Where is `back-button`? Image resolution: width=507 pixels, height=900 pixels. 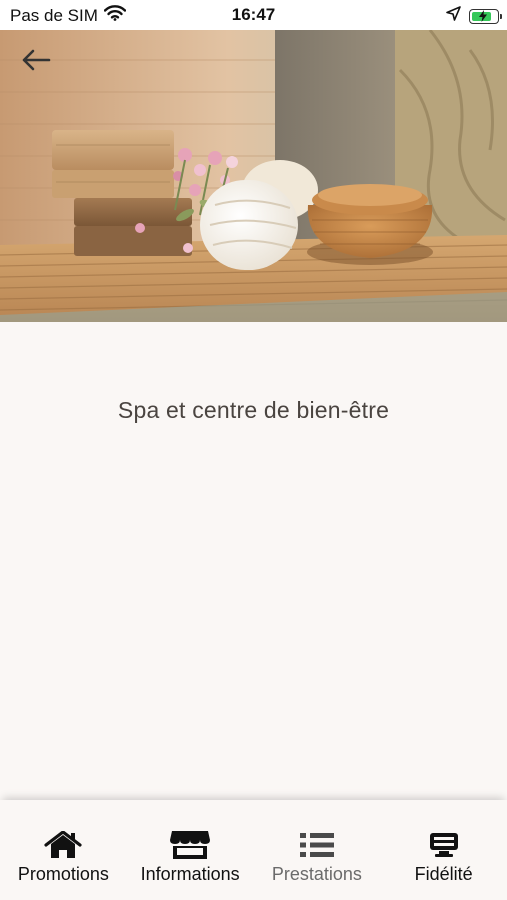 back-button is located at coordinates (36, 60).